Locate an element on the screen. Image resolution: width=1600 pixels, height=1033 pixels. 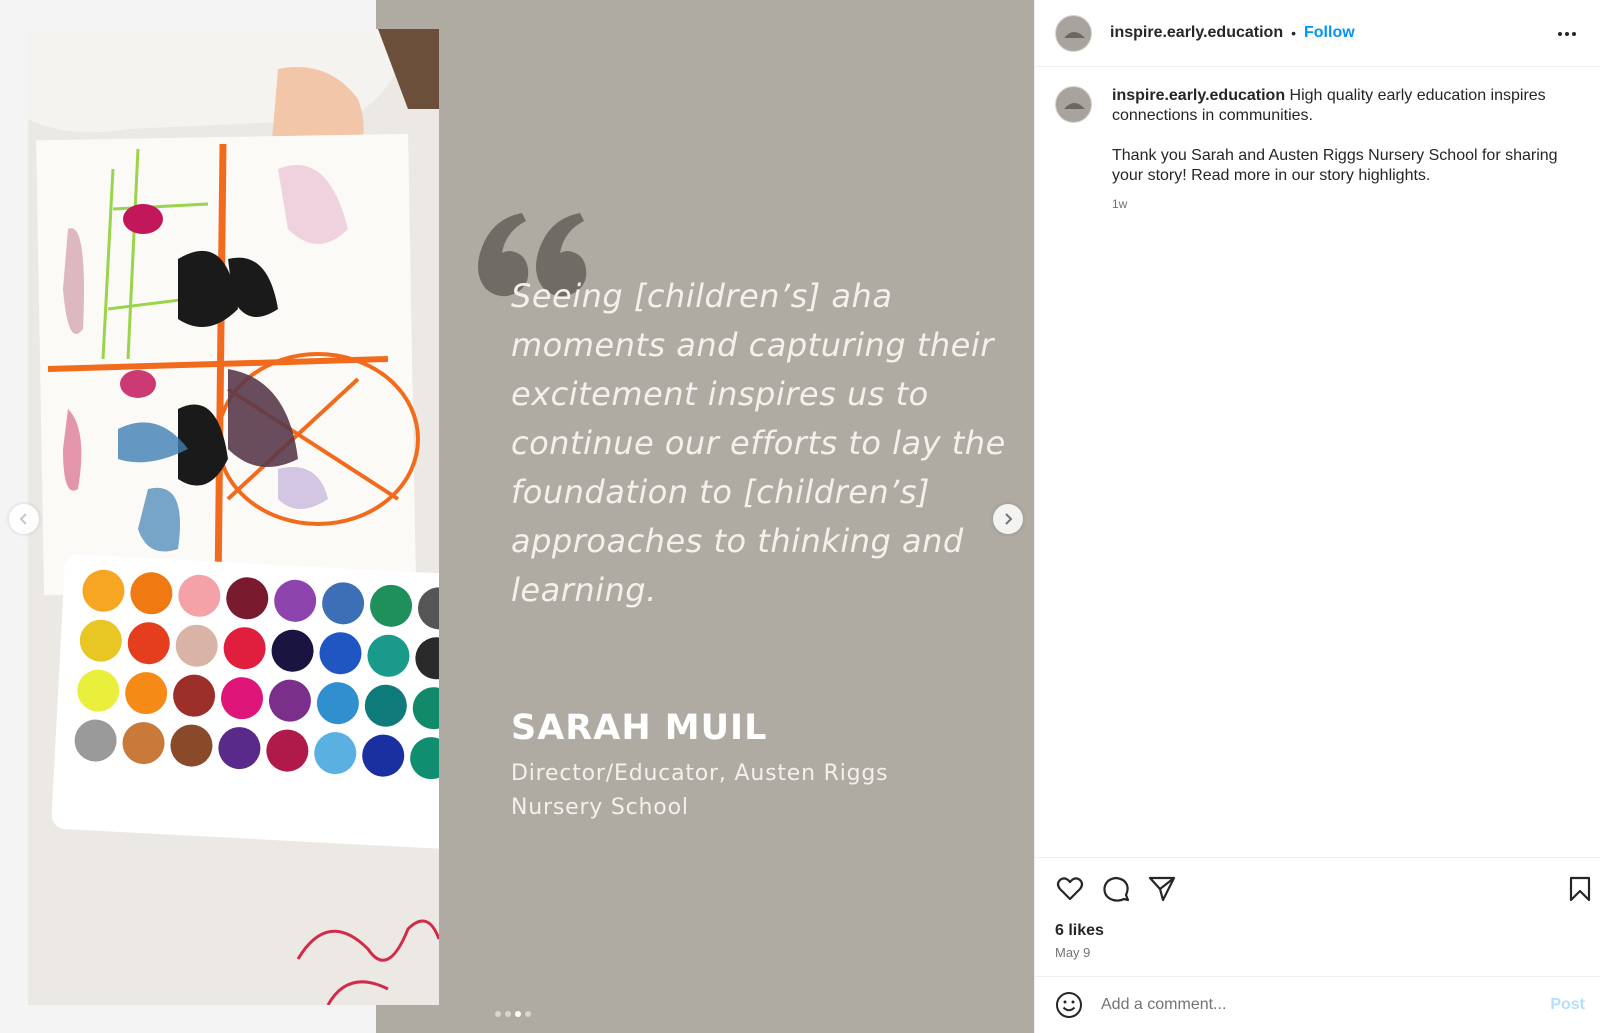
chevron-left-icon is located at coordinates (23, 519).